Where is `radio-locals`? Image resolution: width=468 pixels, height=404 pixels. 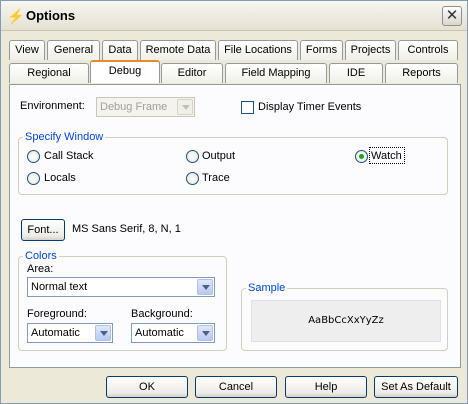 radio-locals is located at coordinates (33, 178).